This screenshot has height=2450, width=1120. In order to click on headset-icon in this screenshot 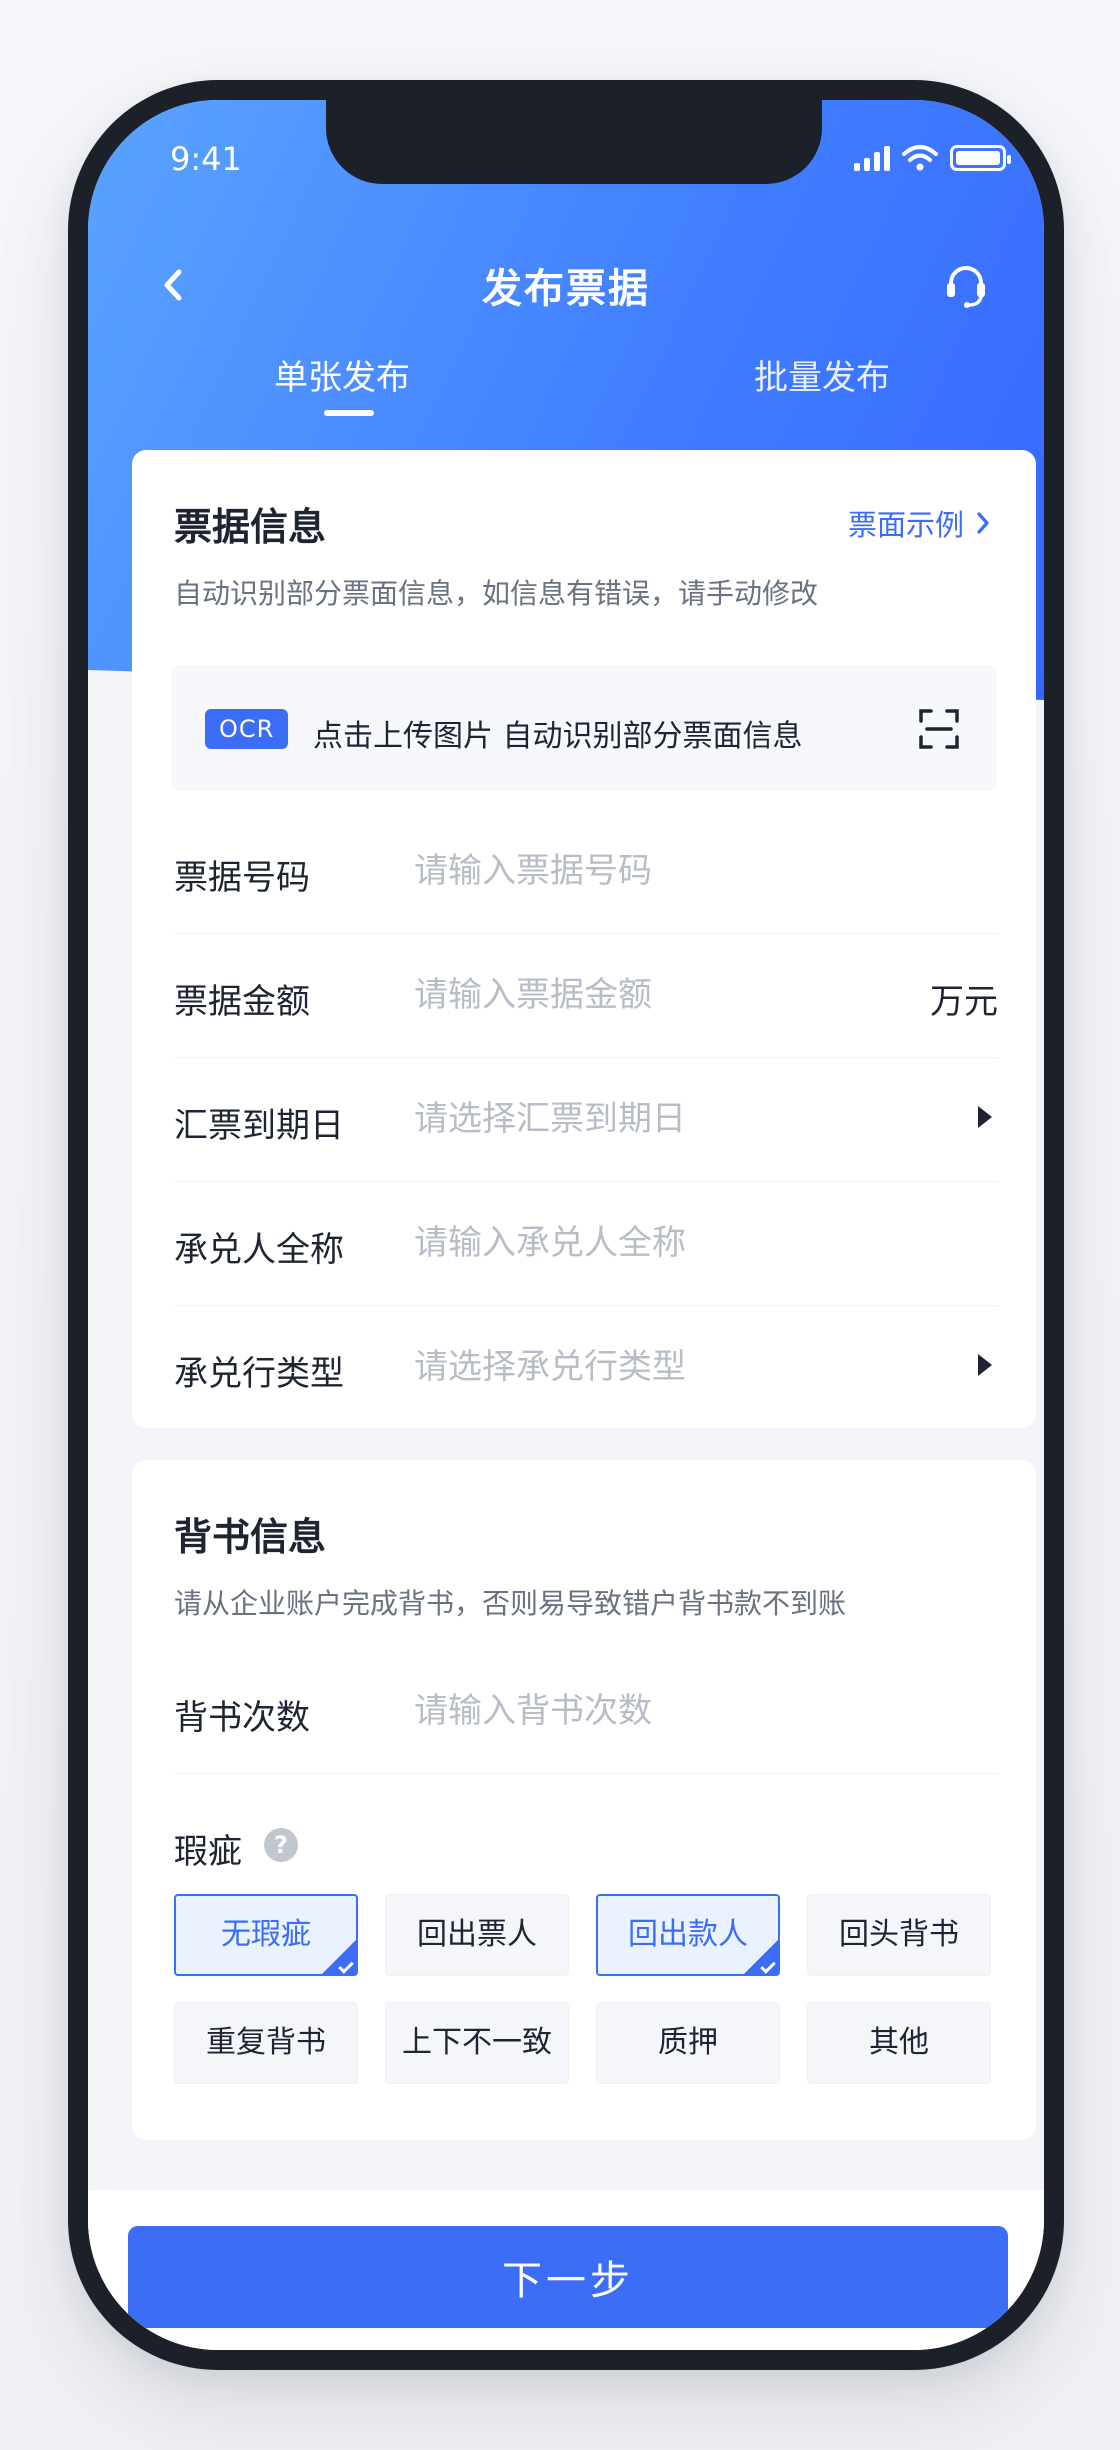, I will do `click(966, 287)`.